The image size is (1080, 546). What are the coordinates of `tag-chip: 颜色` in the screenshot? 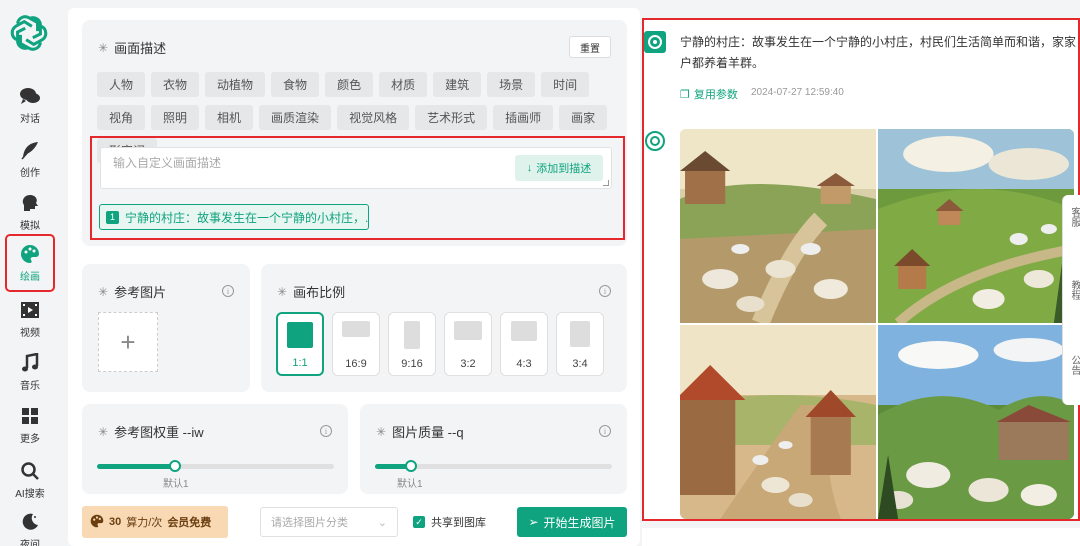 It's located at (349, 84).